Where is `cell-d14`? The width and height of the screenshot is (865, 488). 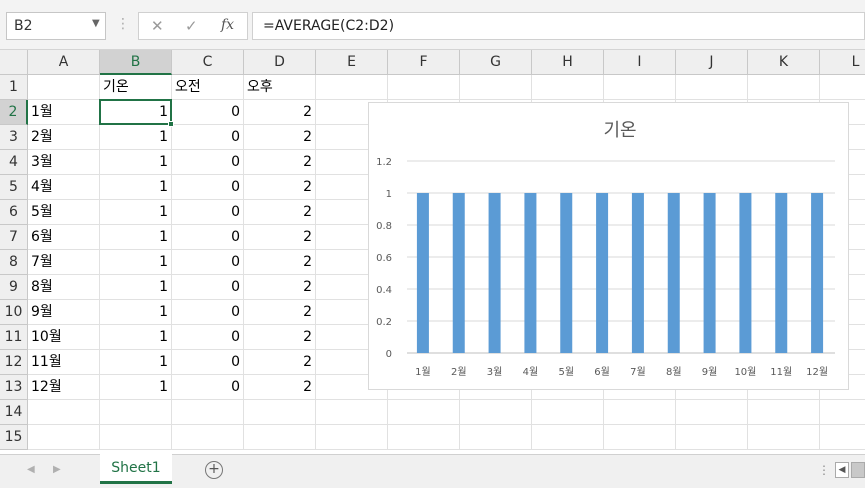 cell-d14 is located at coordinates (280, 412).